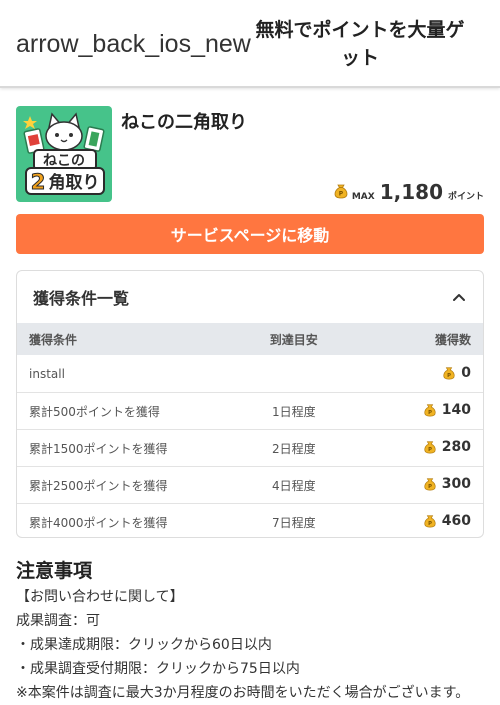 This screenshot has height=705, width=500. I want to click on cat-mahjong-logo-icon: ねこの 2 角取り, so click(64, 154).